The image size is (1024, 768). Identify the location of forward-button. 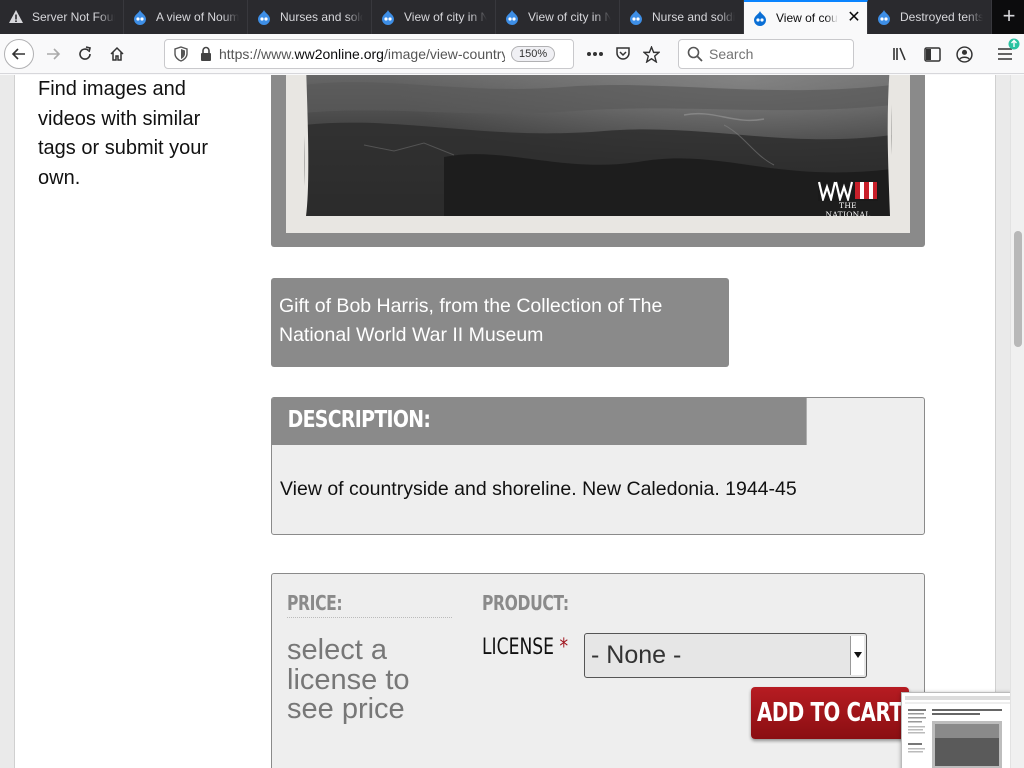
(53, 54).